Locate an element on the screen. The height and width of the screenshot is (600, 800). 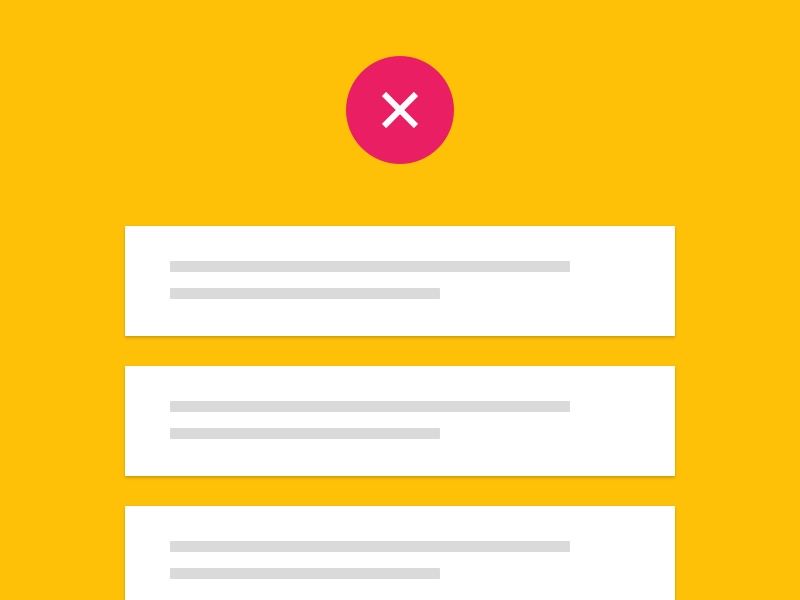
close-button is located at coordinates (400, 110).